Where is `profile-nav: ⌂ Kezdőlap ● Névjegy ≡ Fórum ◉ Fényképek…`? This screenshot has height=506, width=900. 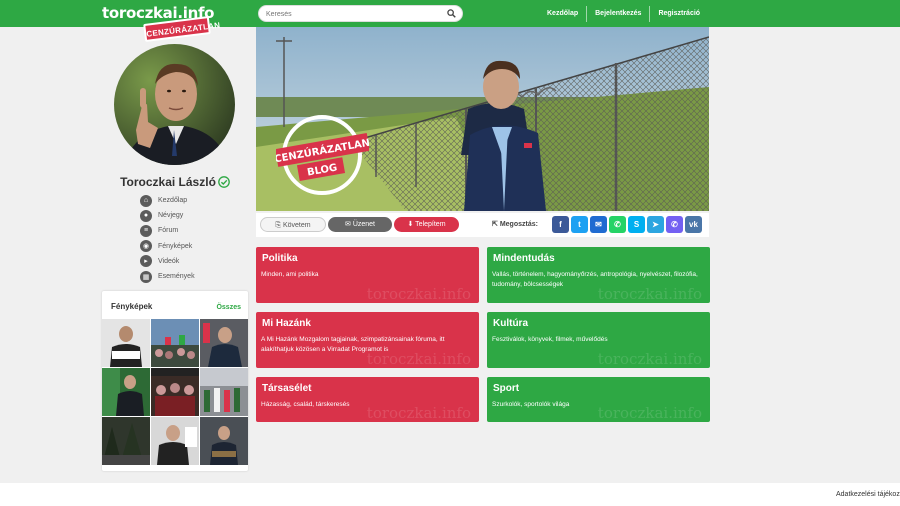
profile-nav: ⌂ Kezdőlap ● Névjegy ≡ Fórum ◉ Fényképek… is located at coordinates (167, 238).